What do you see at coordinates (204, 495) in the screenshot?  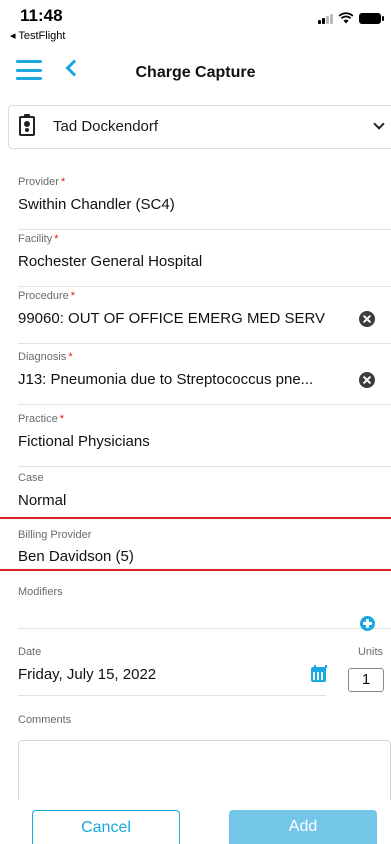 I see `case-field: Case Normal` at bounding box center [204, 495].